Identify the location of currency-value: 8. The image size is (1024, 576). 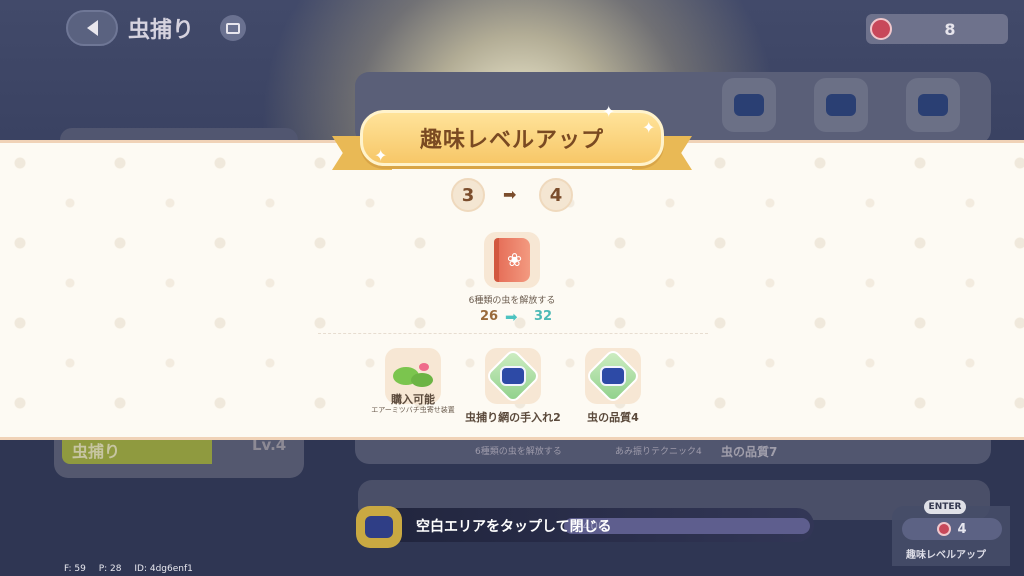
(950, 29).